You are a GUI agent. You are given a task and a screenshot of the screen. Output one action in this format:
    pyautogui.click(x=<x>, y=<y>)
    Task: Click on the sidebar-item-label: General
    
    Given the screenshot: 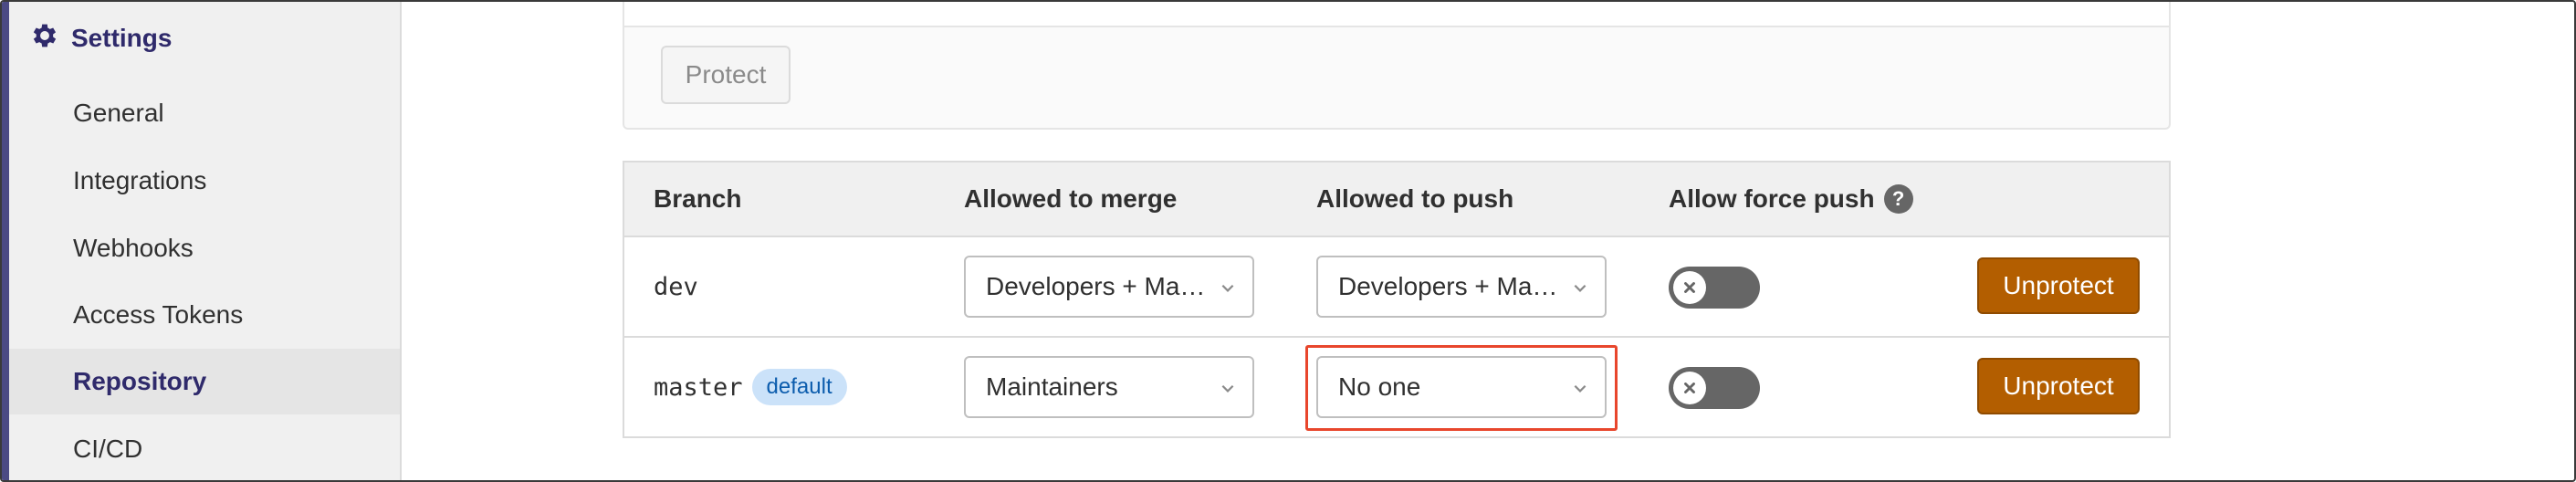 What is the action you would take?
    pyautogui.click(x=118, y=113)
    